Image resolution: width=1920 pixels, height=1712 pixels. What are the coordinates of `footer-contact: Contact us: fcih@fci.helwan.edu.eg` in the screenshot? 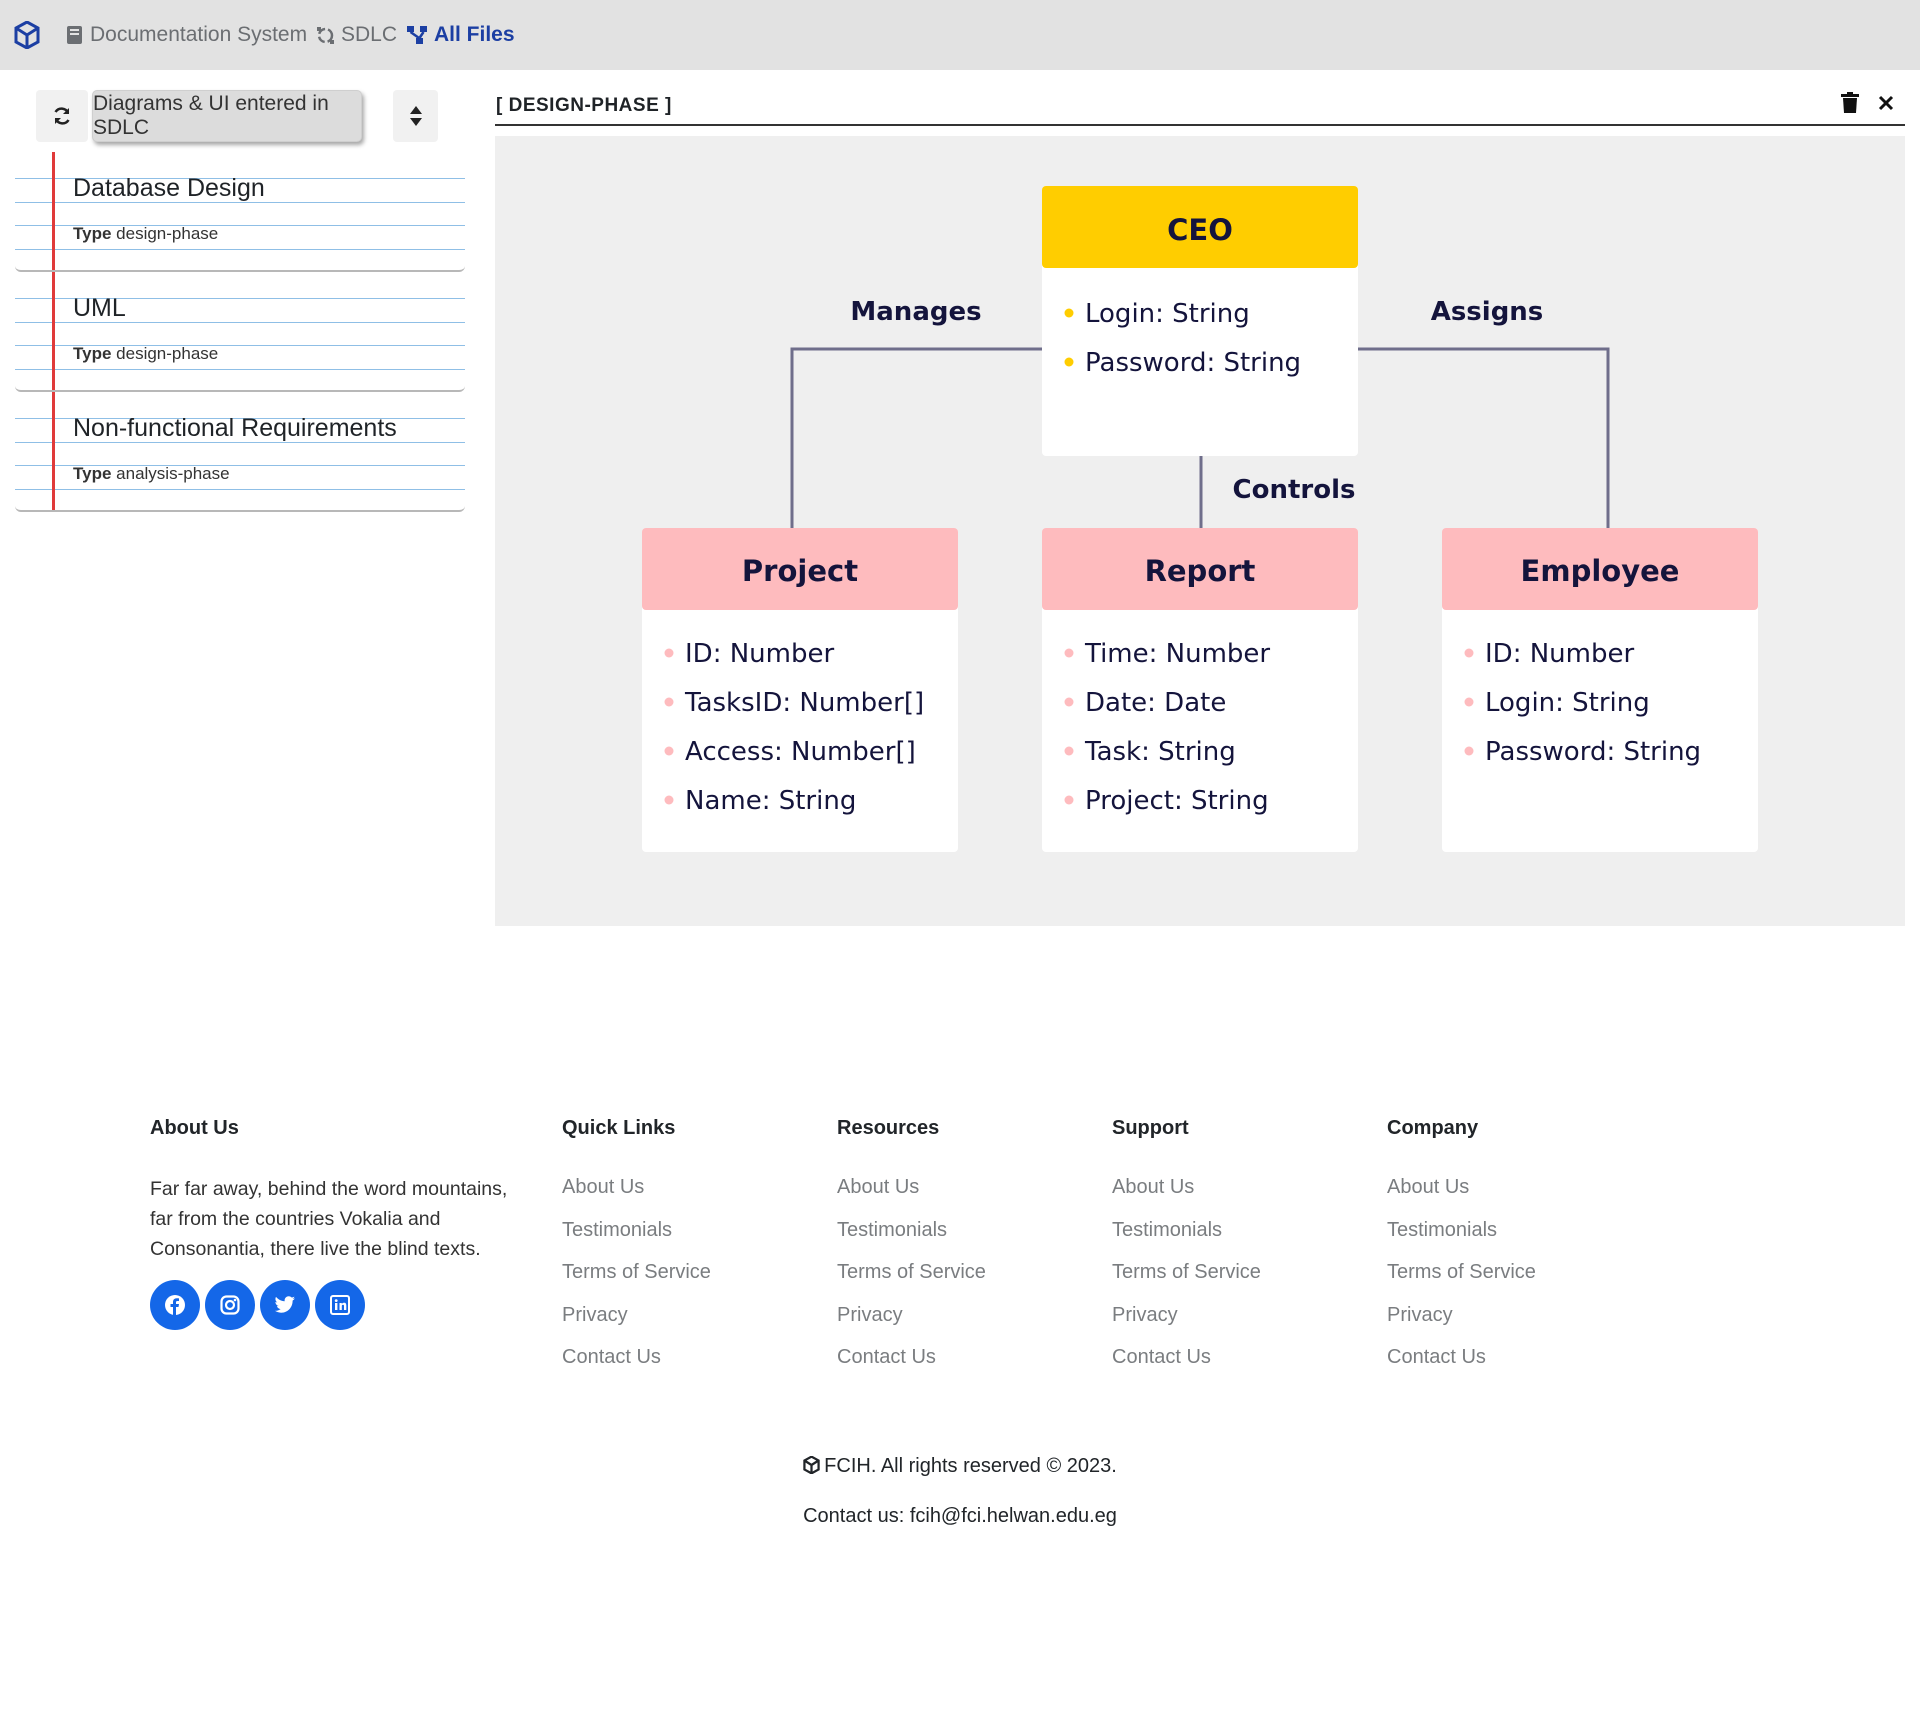 It's located at (960, 1516).